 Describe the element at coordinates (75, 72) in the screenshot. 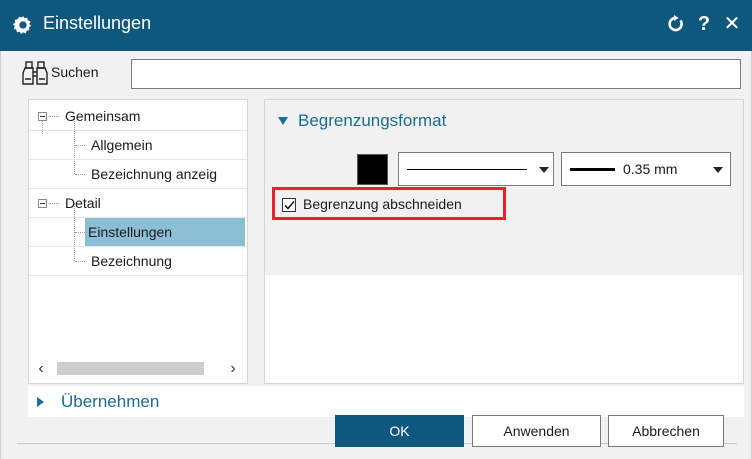

I see `search-label: Suchen` at that location.